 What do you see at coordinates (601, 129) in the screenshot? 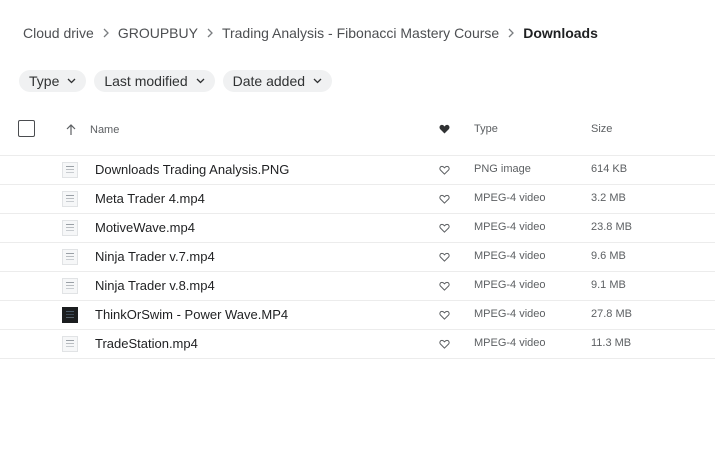
I see `size-column-header: Size` at bounding box center [601, 129].